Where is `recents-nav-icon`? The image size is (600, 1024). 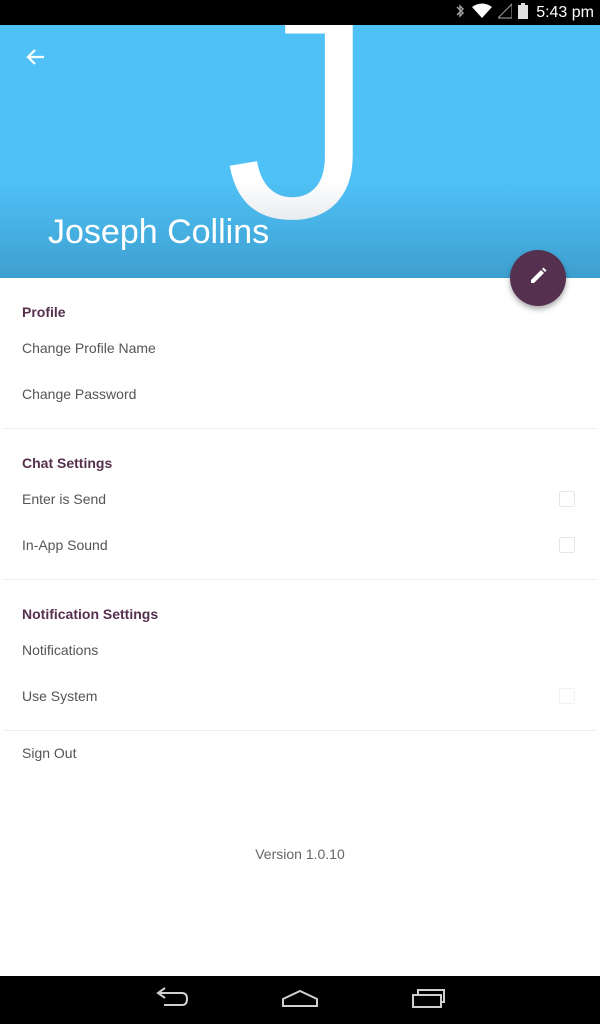 recents-nav-icon is located at coordinates (428, 1000).